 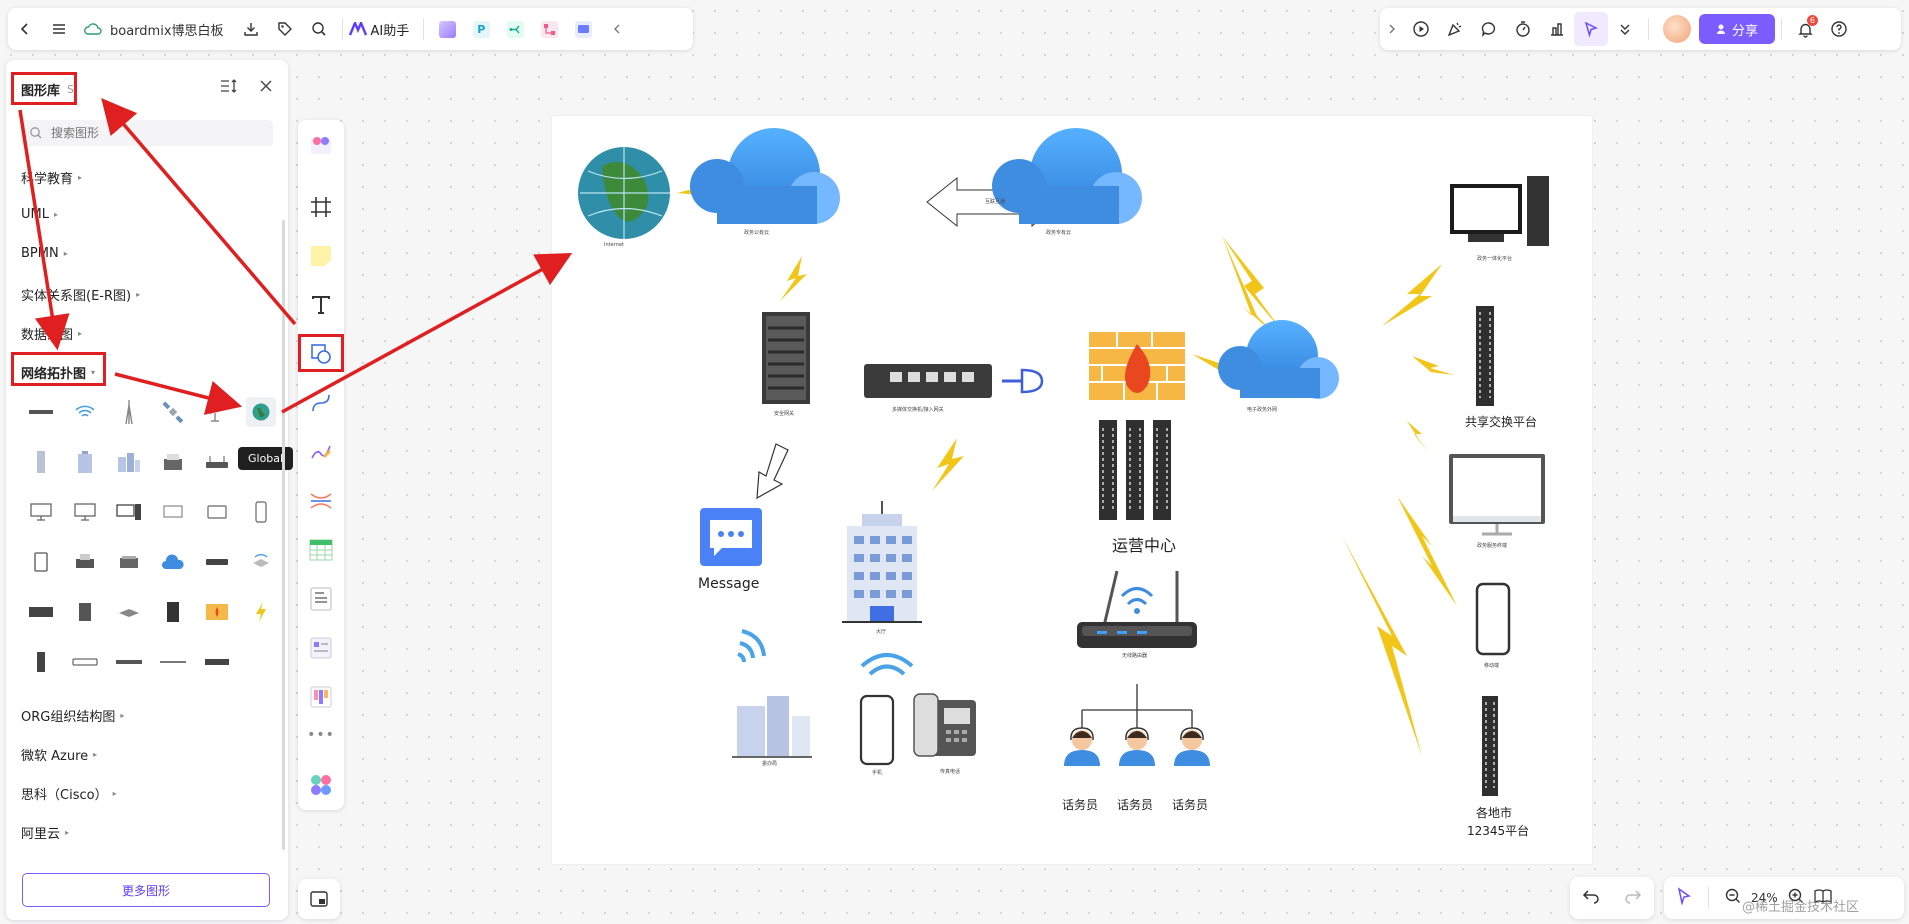 What do you see at coordinates (765, 176) in the screenshot?
I see `cloud-public-icon` at bounding box center [765, 176].